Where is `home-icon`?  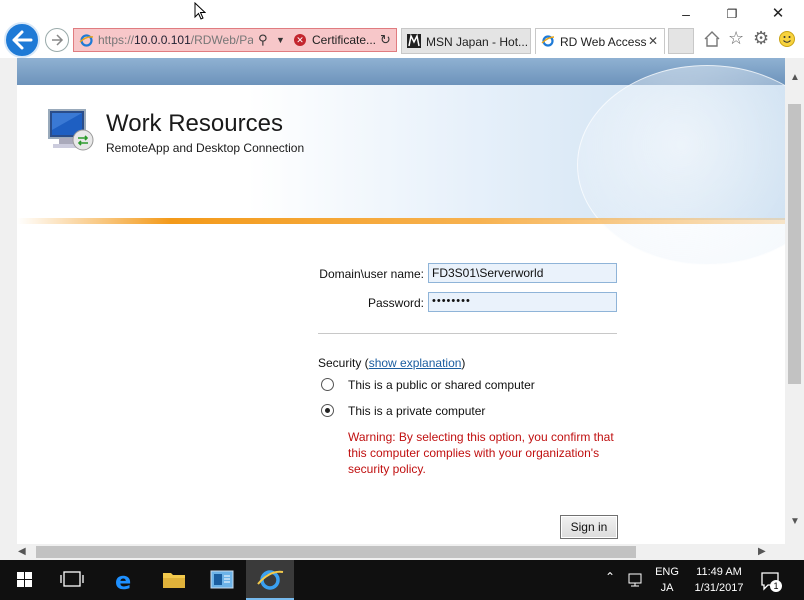
home-icon is located at coordinates (712, 39).